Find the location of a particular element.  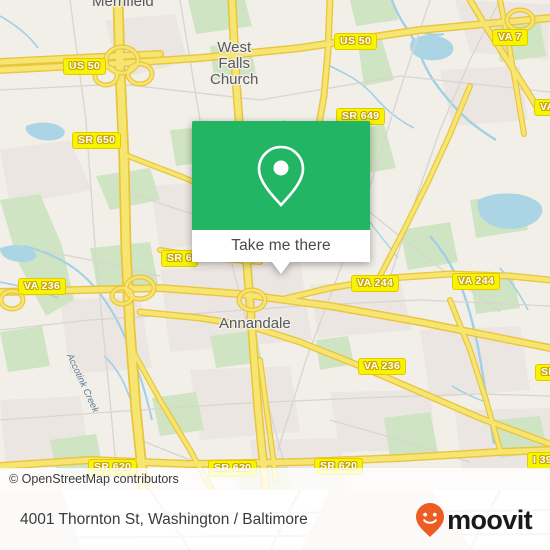

road-shield: VA 7 is located at coordinates (510, 37).